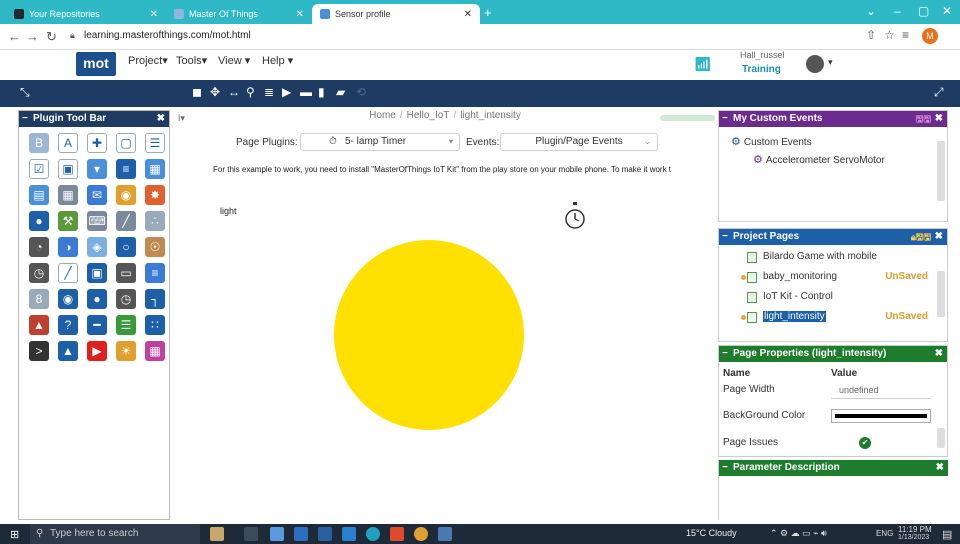  Describe the element at coordinates (771, 141) in the screenshot. I see `custom-events-root: ⚙ Custom Events` at that location.